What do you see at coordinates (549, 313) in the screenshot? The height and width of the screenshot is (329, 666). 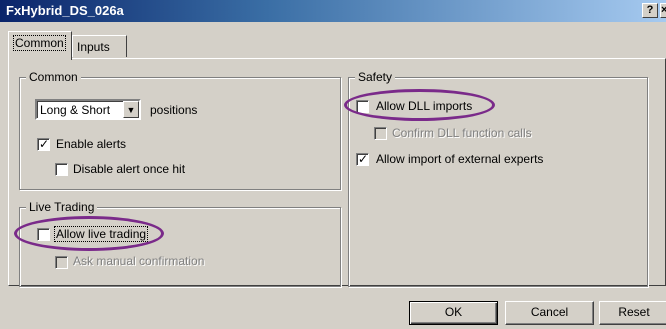 I see `cancel-button: Cancel` at bounding box center [549, 313].